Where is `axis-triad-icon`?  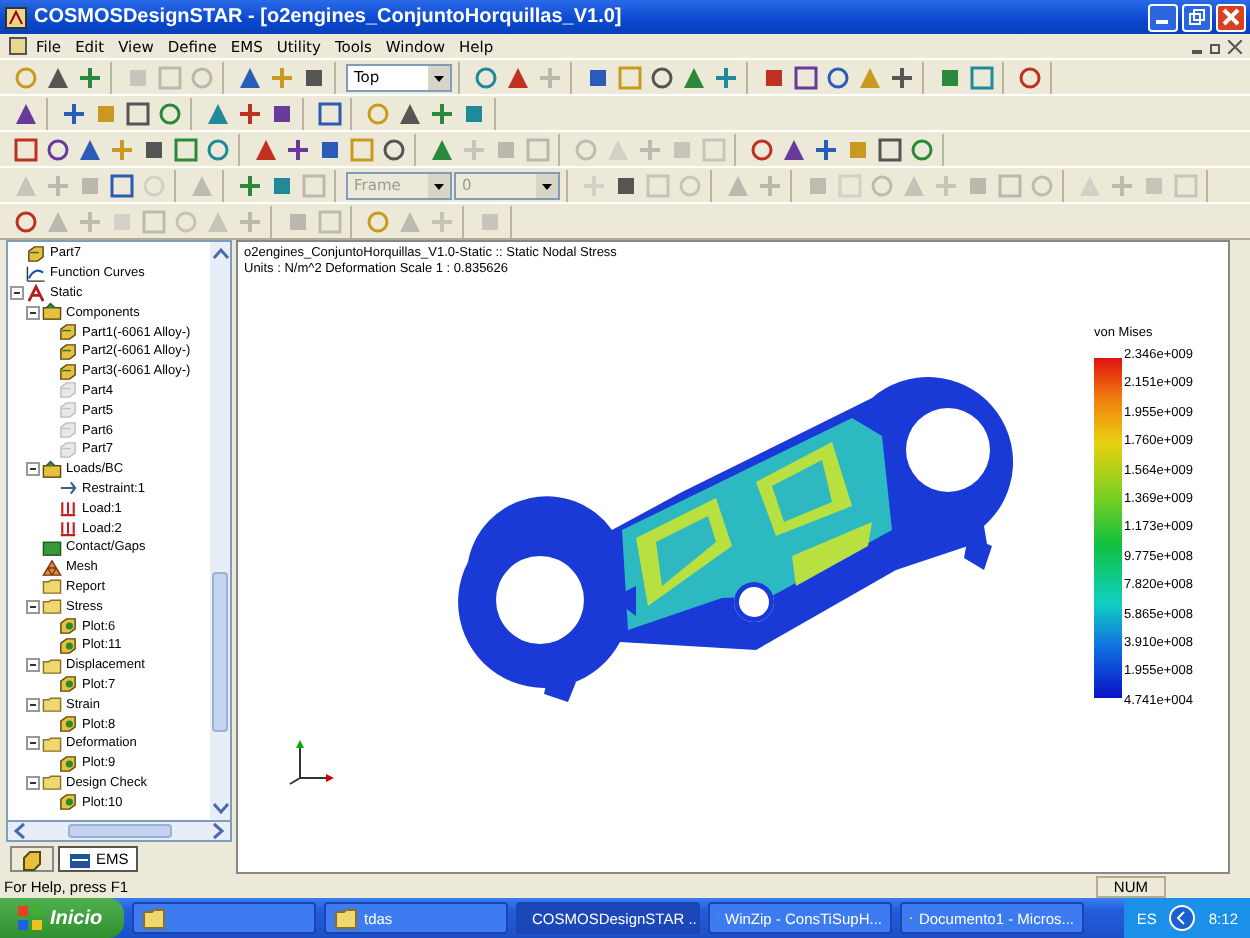 axis-triad-icon is located at coordinates (312, 762).